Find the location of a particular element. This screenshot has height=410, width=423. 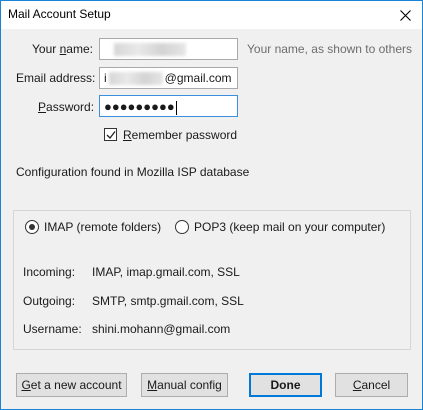

username-value: shini.mohann@gmail.com is located at coordinates (161, 329).